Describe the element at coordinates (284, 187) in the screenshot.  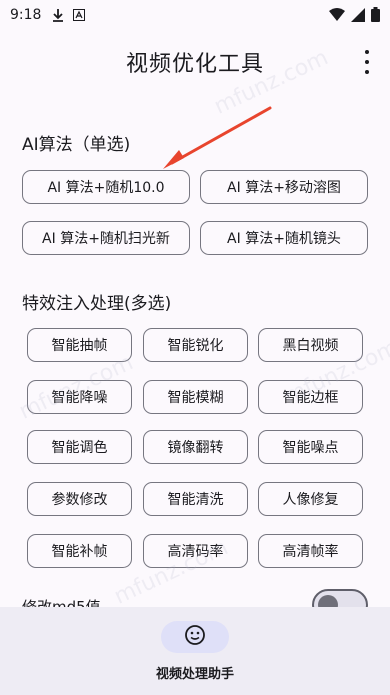
I see `ai-option-move-blend: AI 算法+移动溶图` at that location.